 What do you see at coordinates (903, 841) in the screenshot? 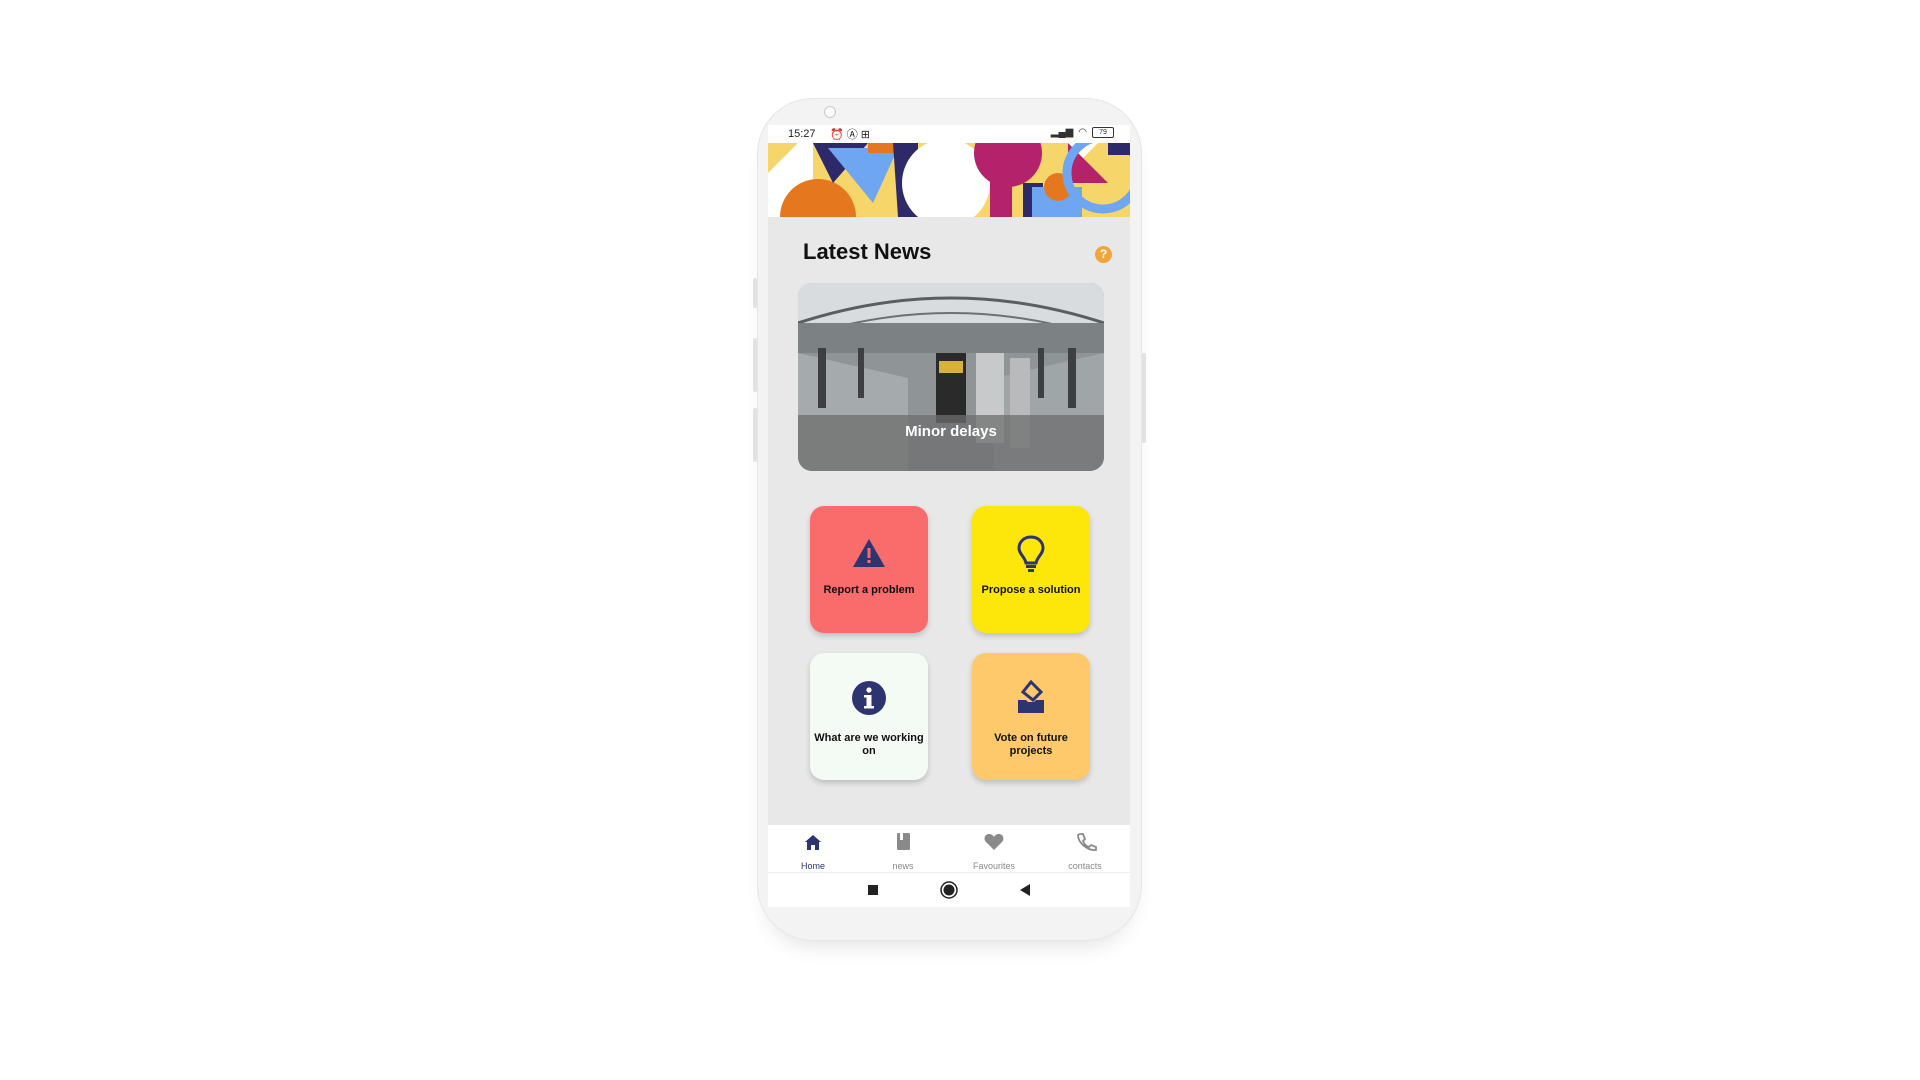
I see `book-icon` at bounding box center [903, 841].